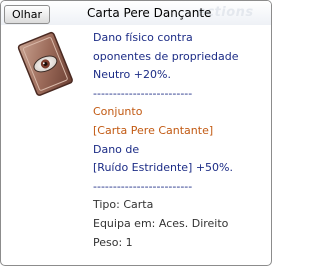 The width and height of the screenshot is (320, 266). Describe the element at coordinates (116, 149) in the screenshot. I see `set-bonus-line: Dano de` at that location.